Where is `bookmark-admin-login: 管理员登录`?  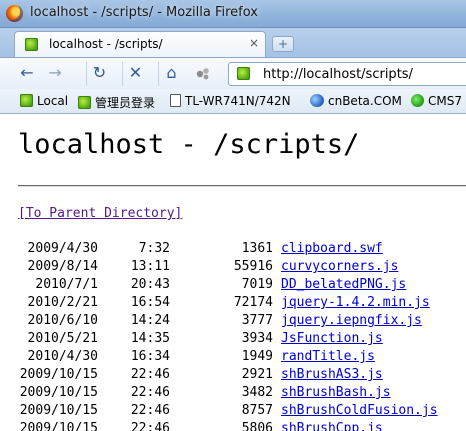
bookmark-admin-login: 管理员登录 is located at coordinates (116, 102).